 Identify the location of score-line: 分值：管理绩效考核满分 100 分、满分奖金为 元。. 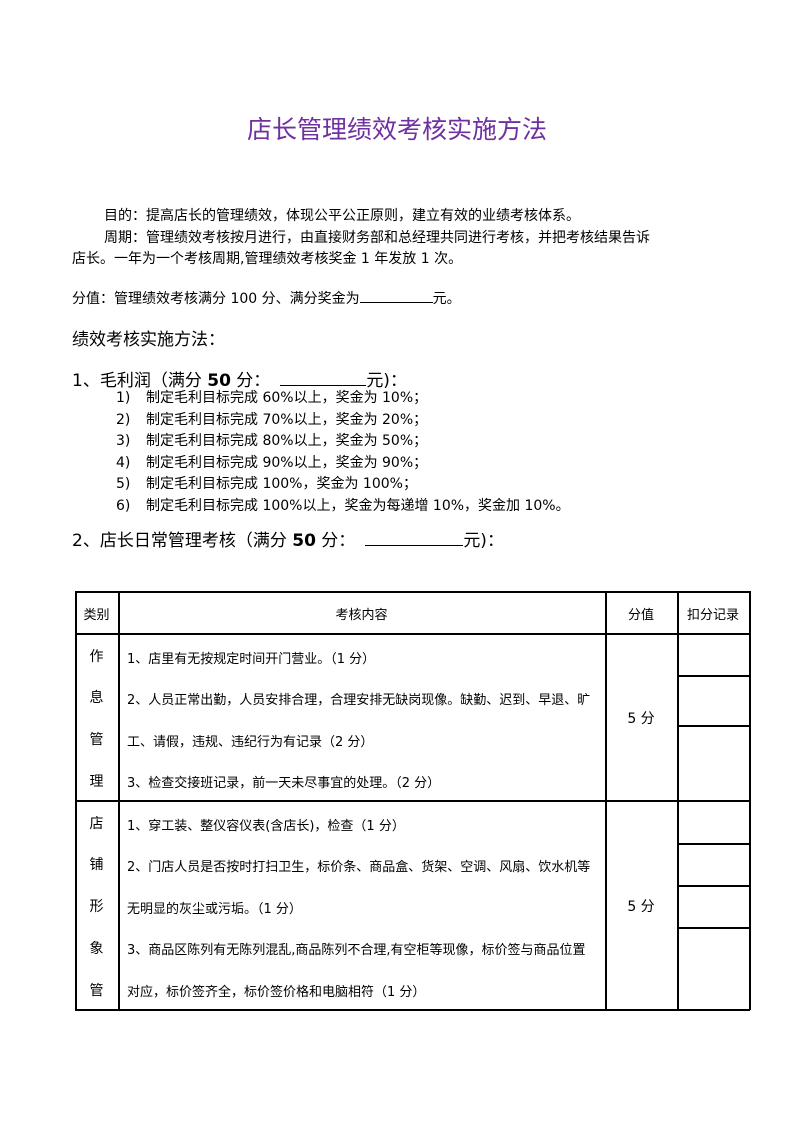
(266, 299).